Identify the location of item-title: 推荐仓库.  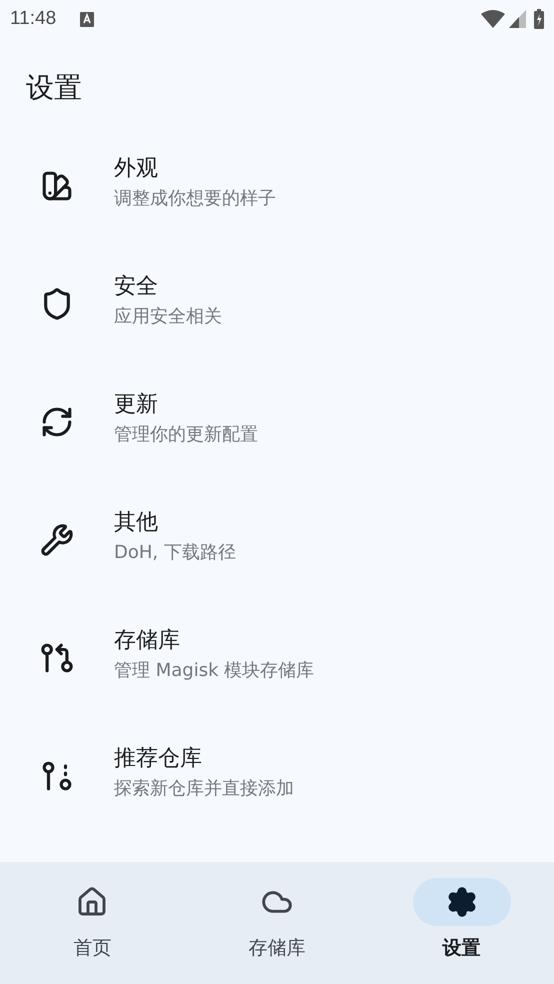
(158, 759).